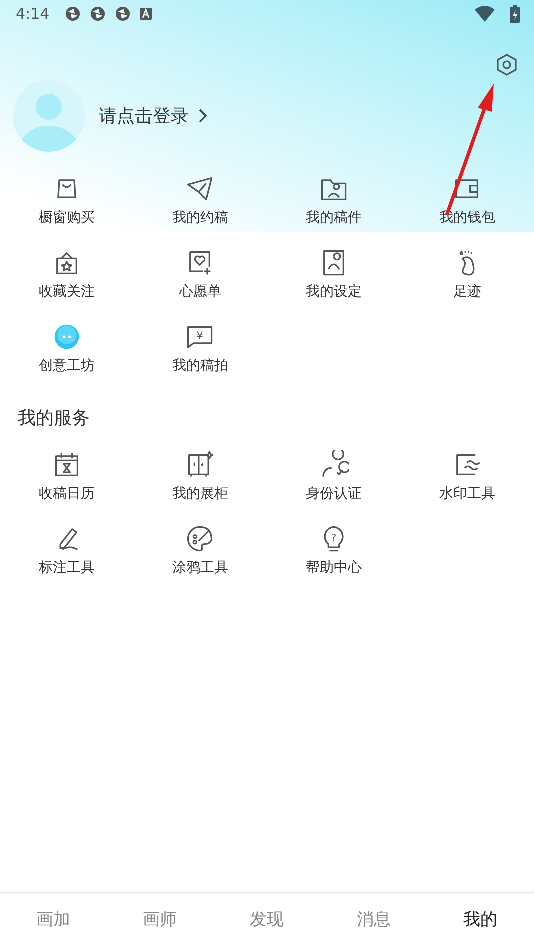 The width and height of the screenshot is (534, 950). I want to click on section-title: 我的服务, so click(54, 418).